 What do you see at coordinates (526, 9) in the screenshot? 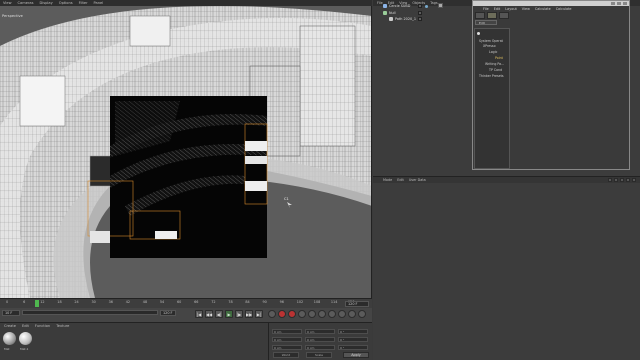
I see `xp-menu-view: View` at bounding box center [526, 9].